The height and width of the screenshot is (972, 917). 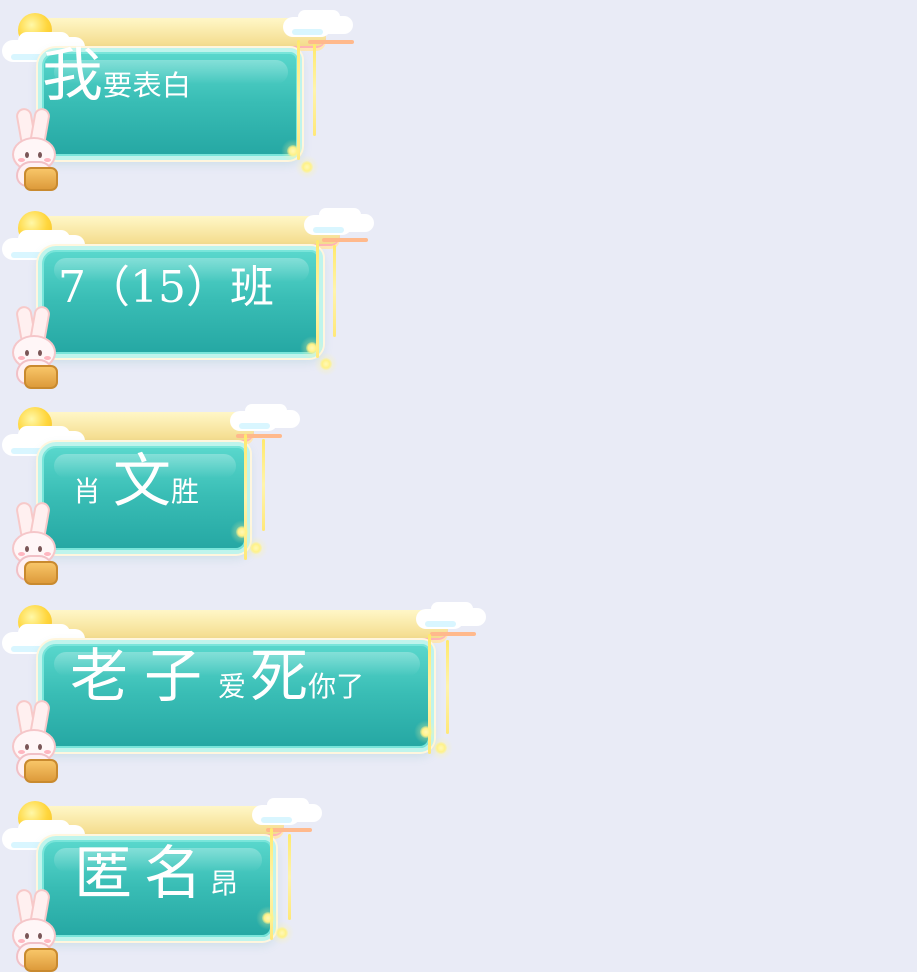 I want to click on text-segment-2: 子, so click(x=173, y=676).